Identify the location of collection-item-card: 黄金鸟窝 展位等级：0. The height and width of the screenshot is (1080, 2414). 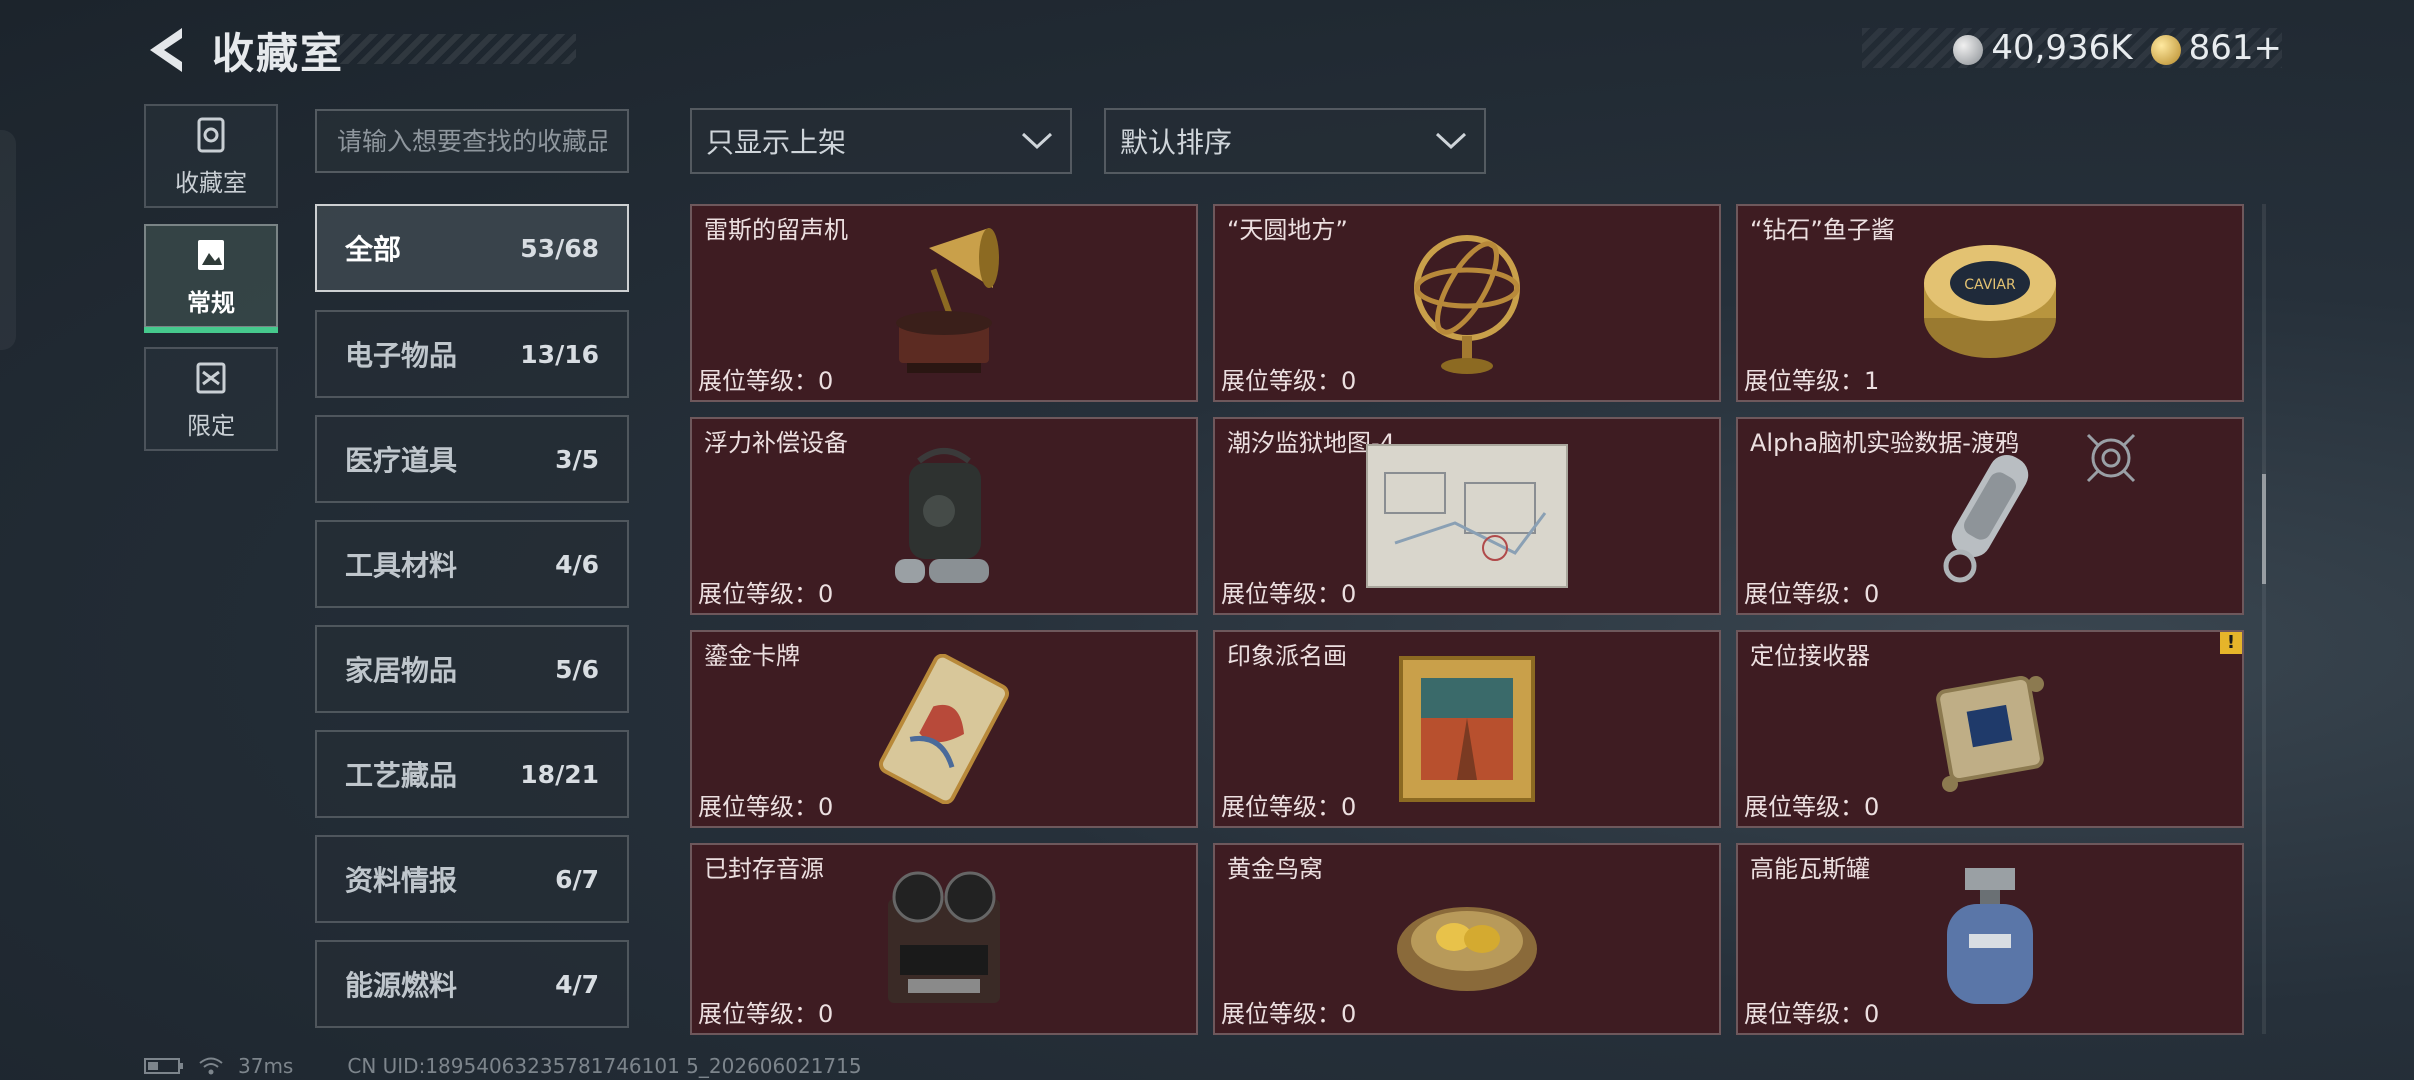
(1467, 939).